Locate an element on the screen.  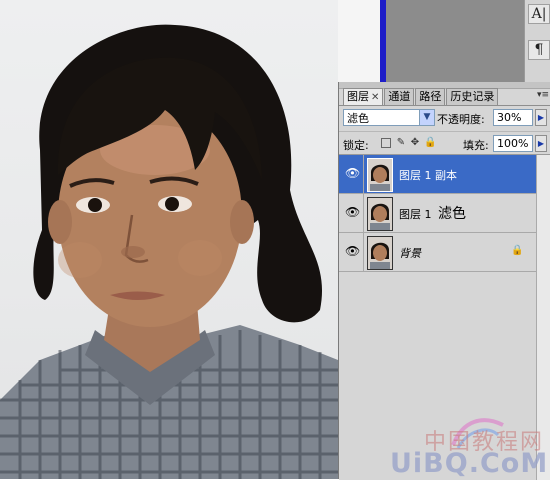
panel-tabs: 图层 ✕ 通道 路径 历史记录 is located at coordinates (421, 96).